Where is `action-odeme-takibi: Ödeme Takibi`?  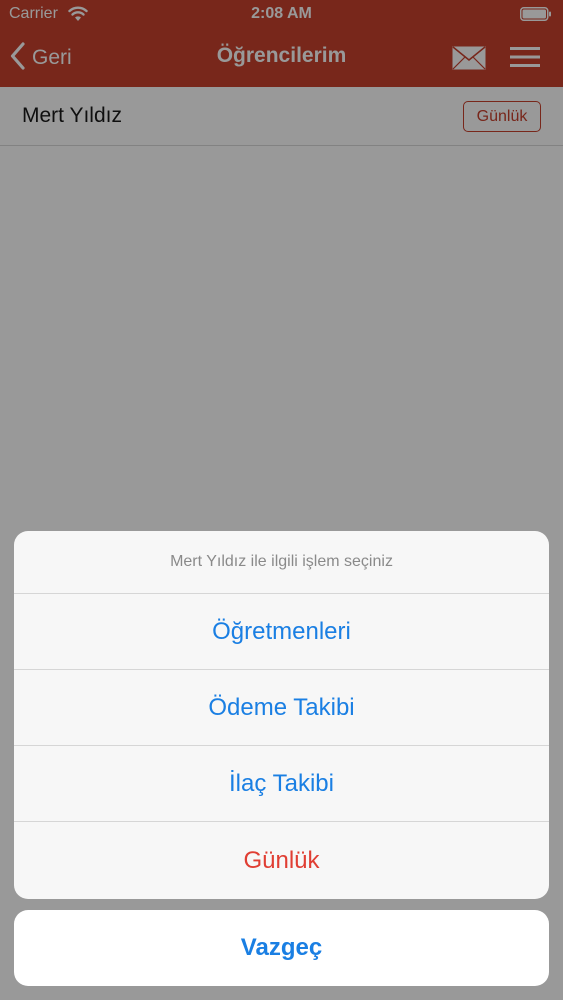 action-odeme-takibi: Ödeme Takibi is located at coordinates (281, 708).